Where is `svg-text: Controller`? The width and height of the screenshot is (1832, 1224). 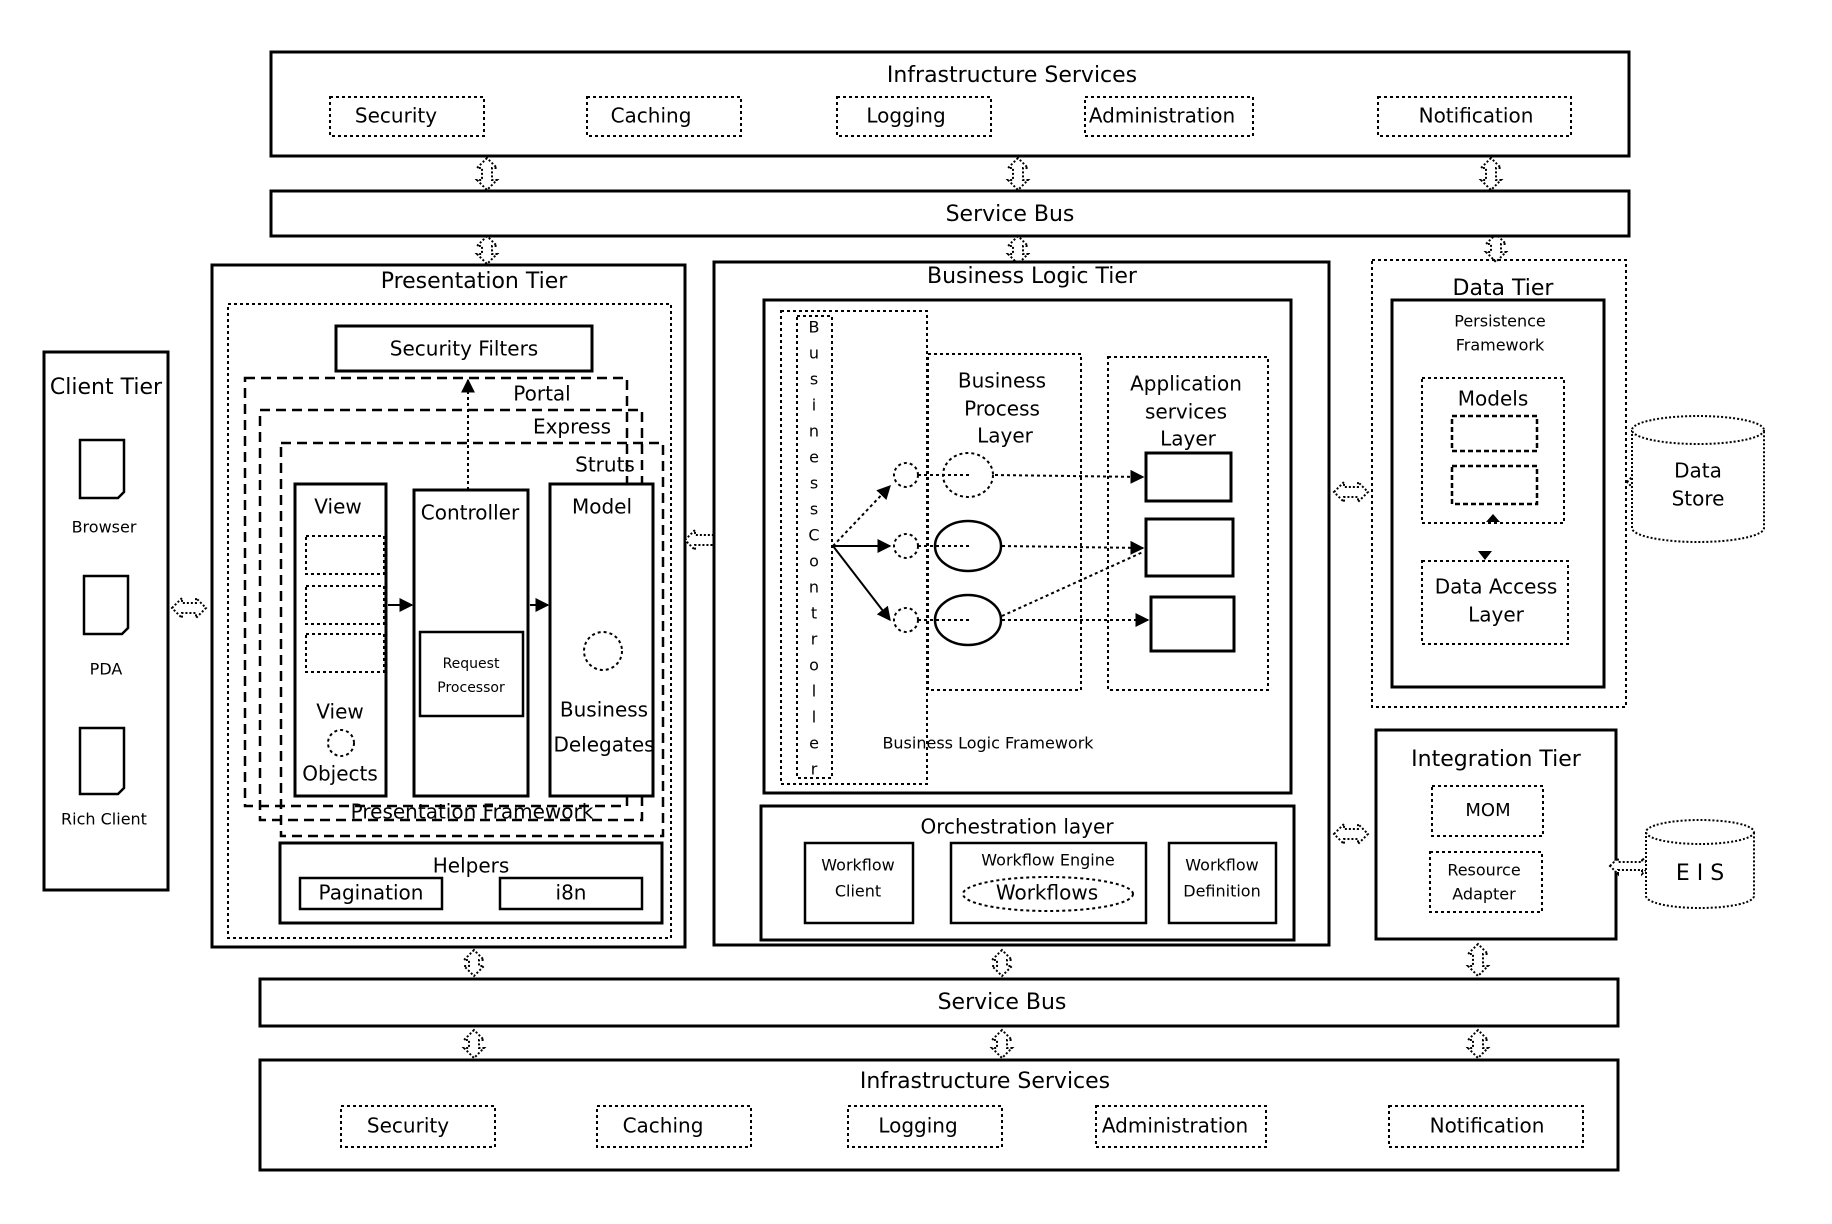
svg-text: Controller is located at coordinates (470, 513).